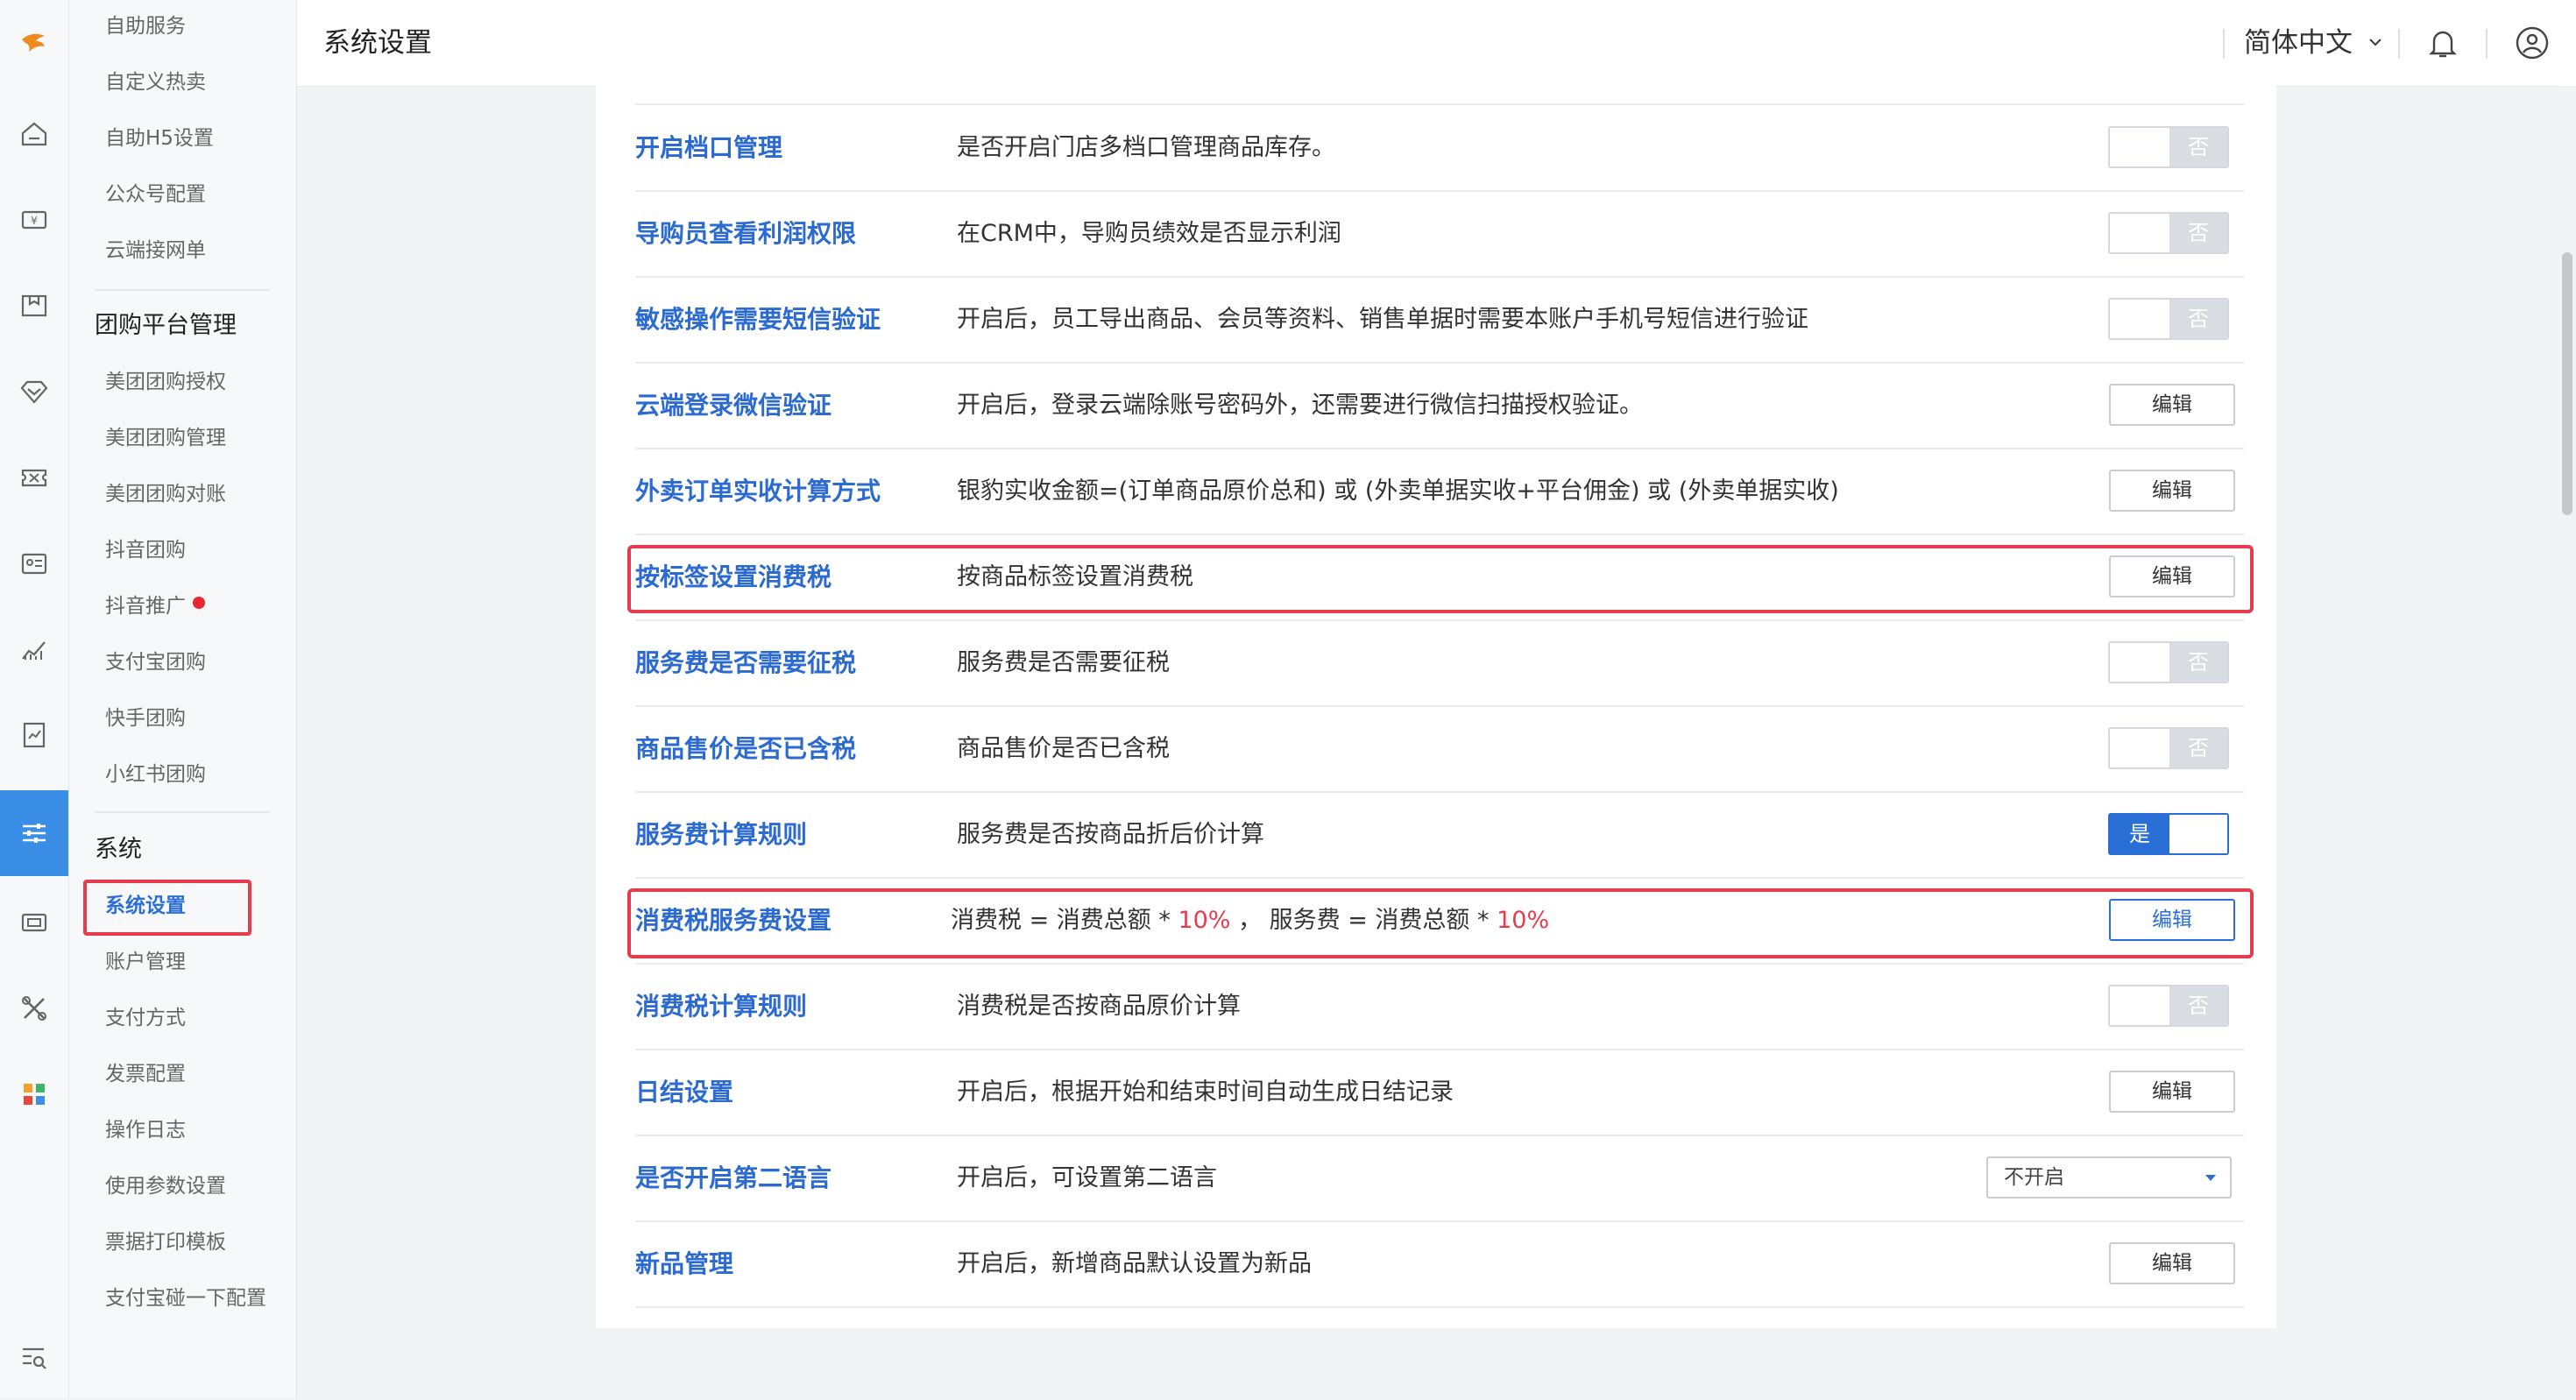 This screenshot has width=2576, height=1400. Describe the element at coordinates (1134, 1263) in the screenshot. I see `setting-description: 开启后，新增商品默认设置为新品` at that location.